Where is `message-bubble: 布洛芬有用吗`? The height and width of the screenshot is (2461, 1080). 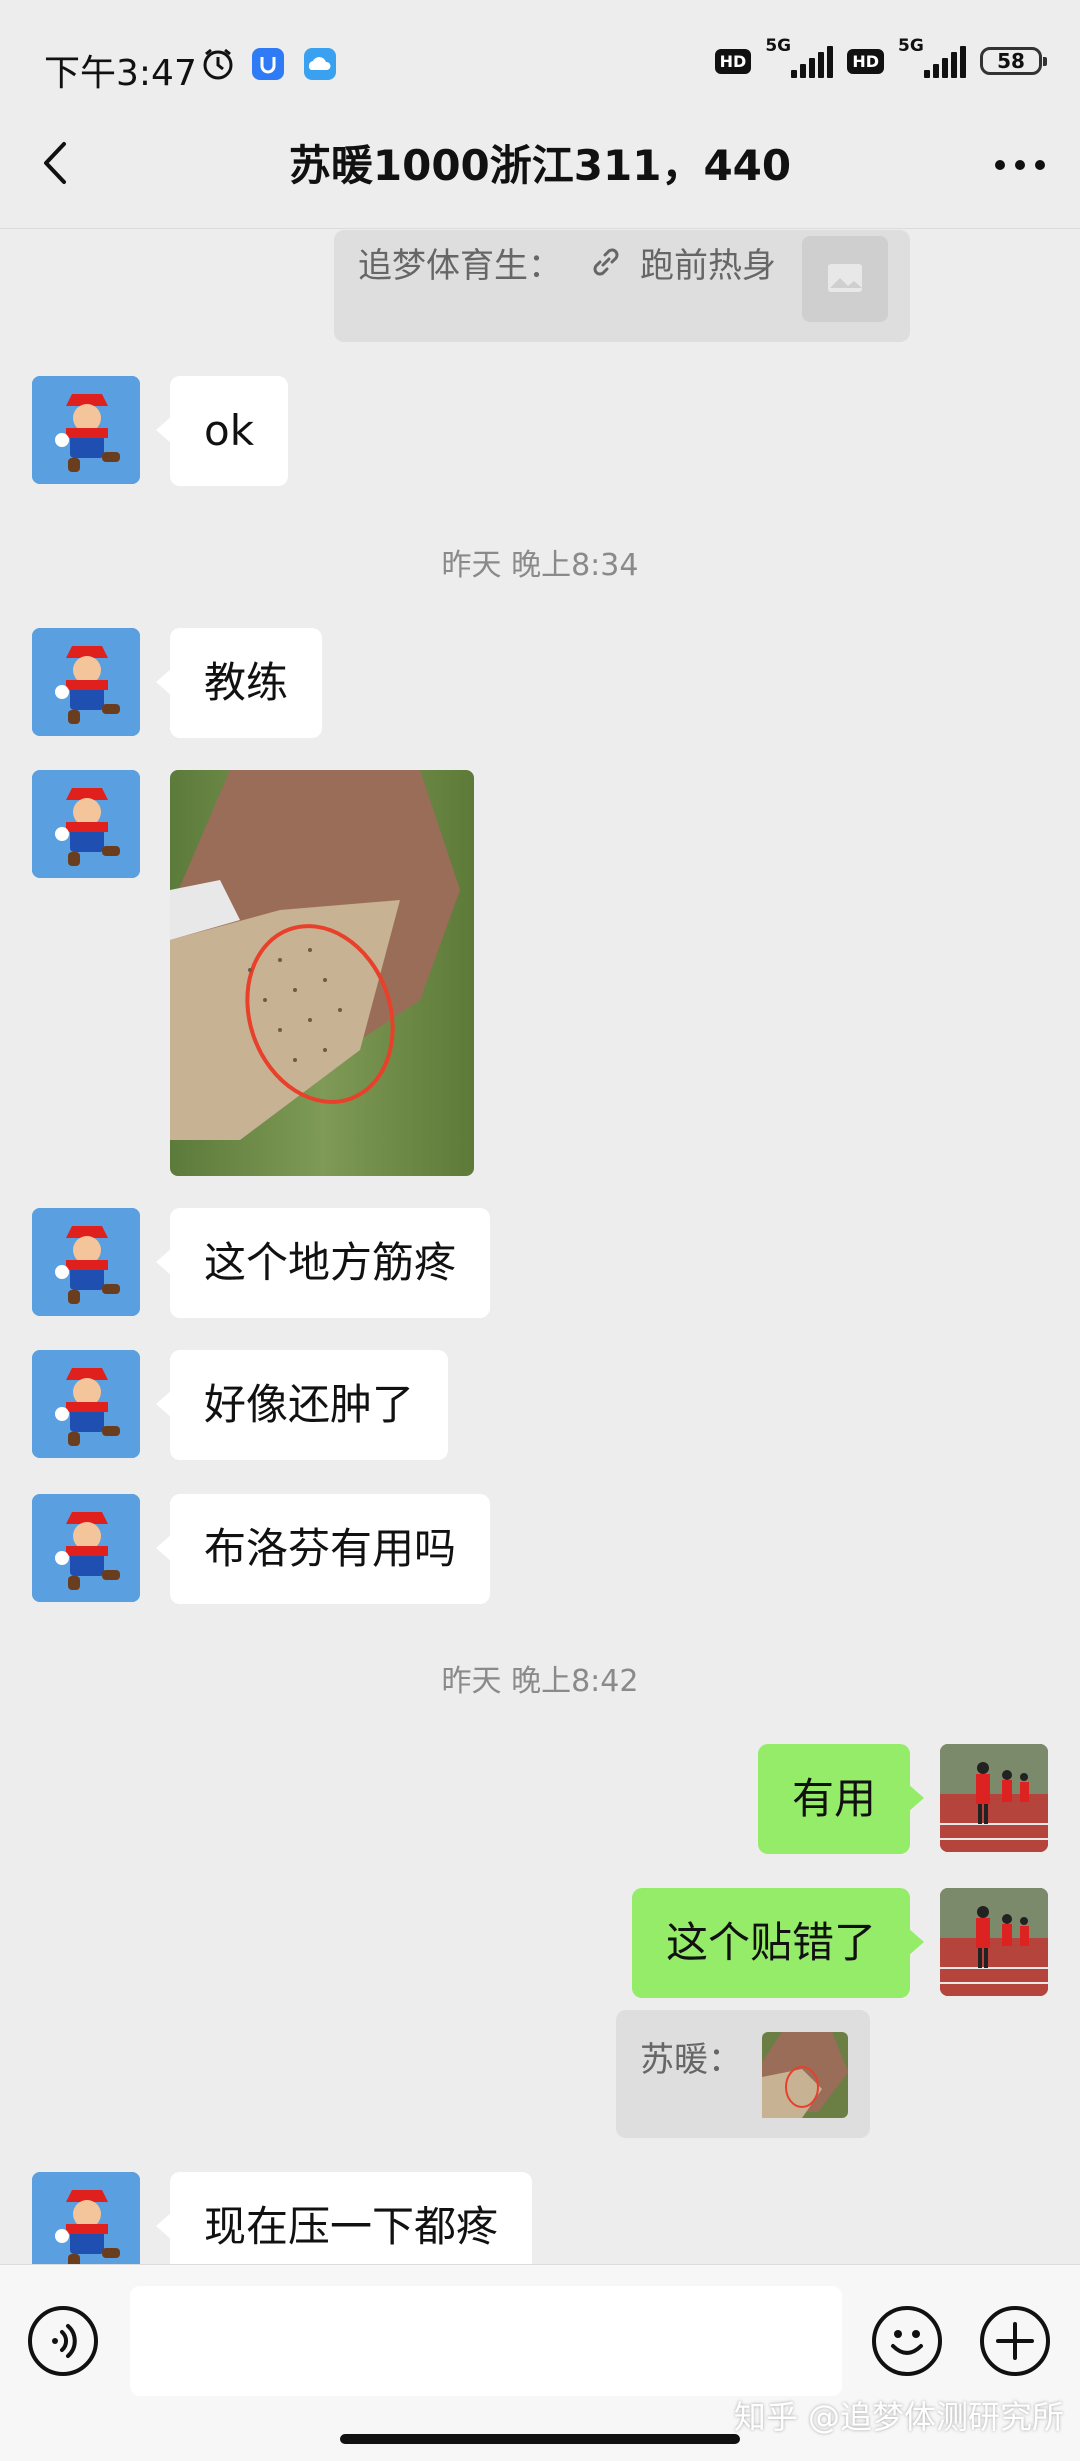 message-bubble: 布洛芬有用吗 is located at coordinates (323, 1549).